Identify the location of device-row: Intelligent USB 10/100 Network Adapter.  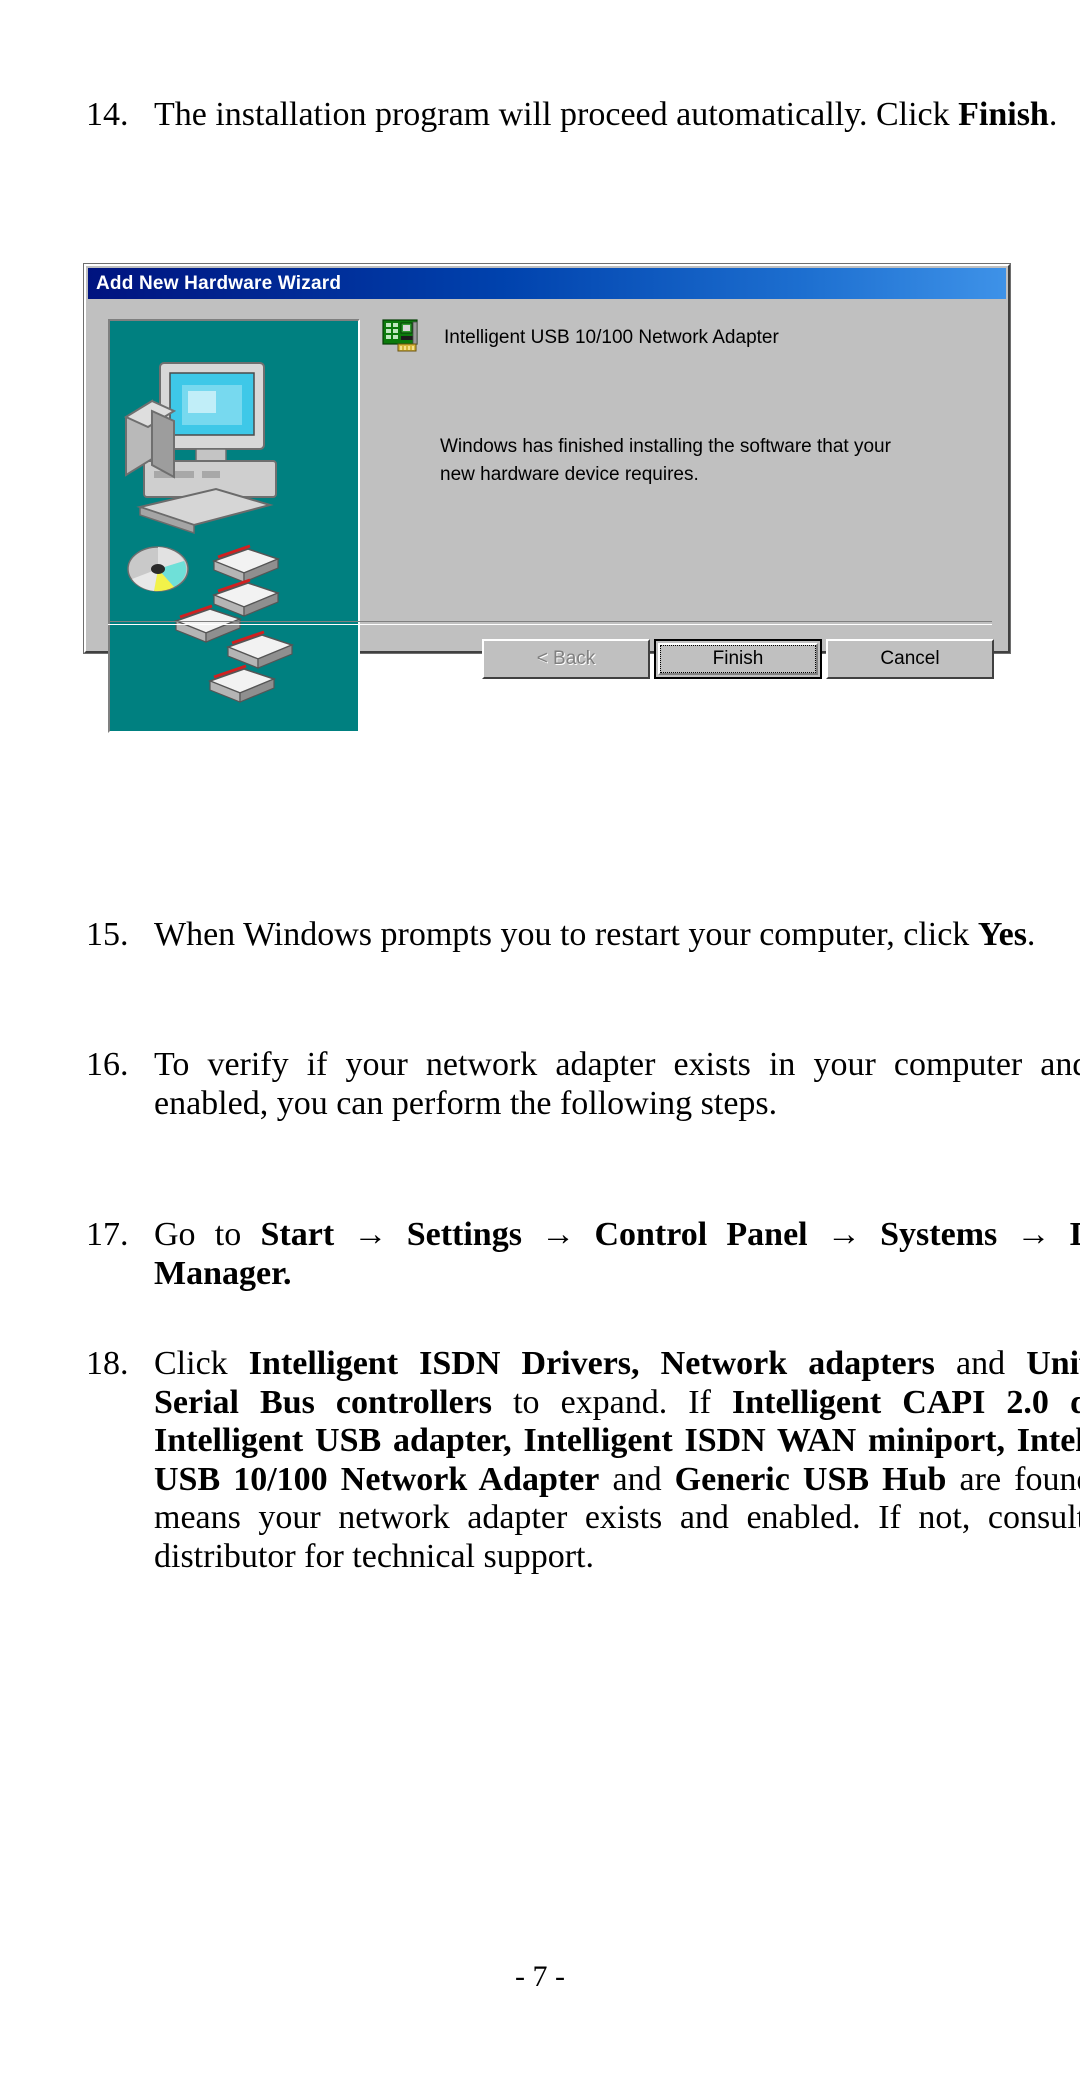
(687, 338).